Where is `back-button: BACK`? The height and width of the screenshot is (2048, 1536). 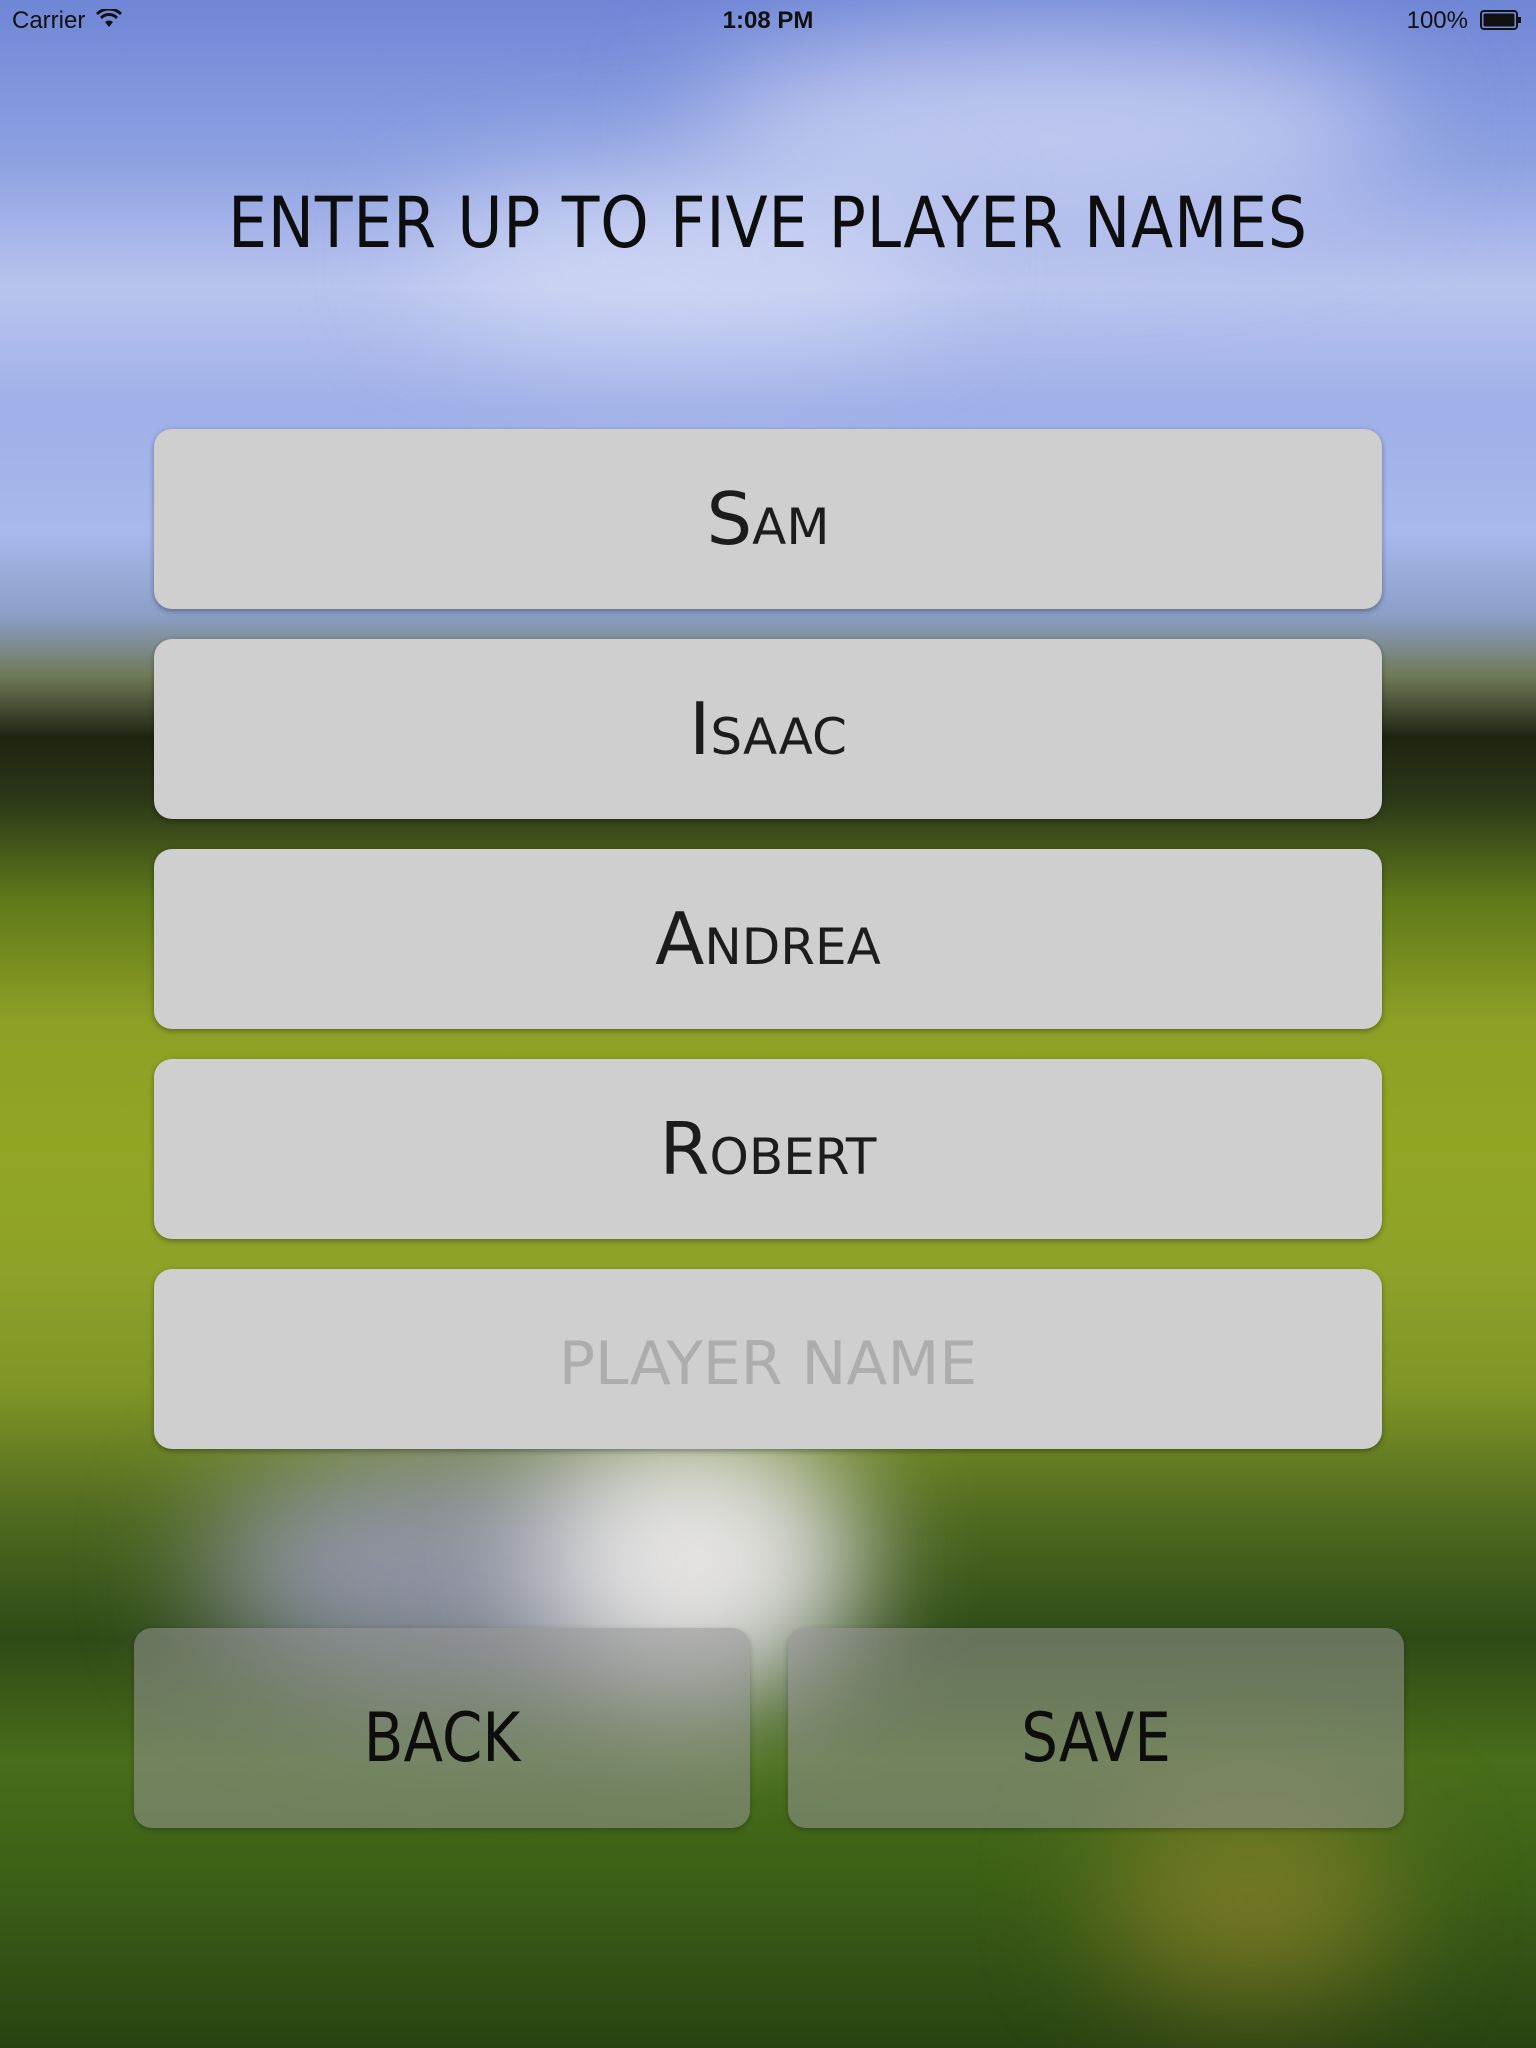
back-button: BACK is located at coordinates (442, 1728).